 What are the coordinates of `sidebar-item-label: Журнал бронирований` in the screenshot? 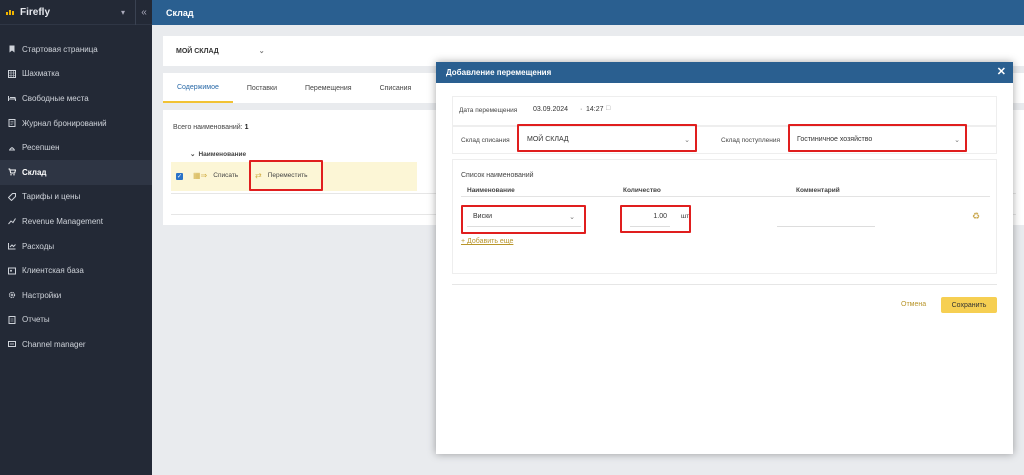 It's located at (64, 123).